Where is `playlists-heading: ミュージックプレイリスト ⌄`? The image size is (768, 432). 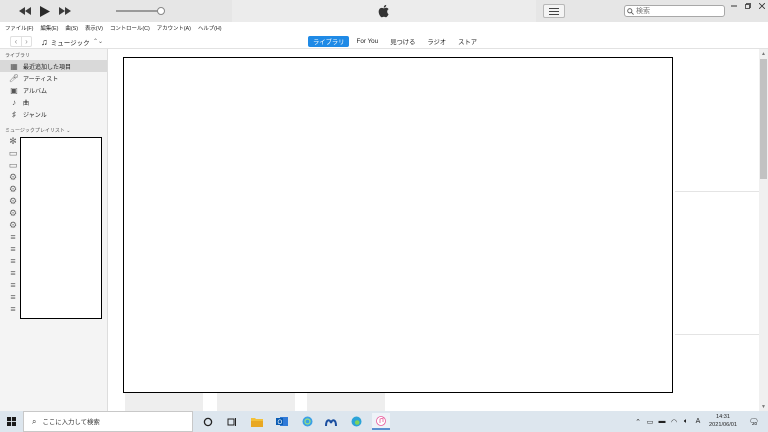
playlists-heading: ミュージックプレイリスト ⌄ is located at coordinates (38, 130).